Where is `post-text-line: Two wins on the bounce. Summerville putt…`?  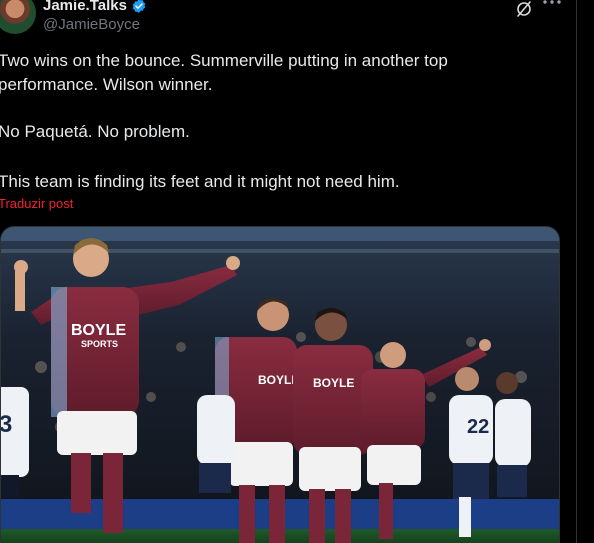 post-text-line: Two wins on the bounce. Summerville putt… is located at coordinates (224, 60).